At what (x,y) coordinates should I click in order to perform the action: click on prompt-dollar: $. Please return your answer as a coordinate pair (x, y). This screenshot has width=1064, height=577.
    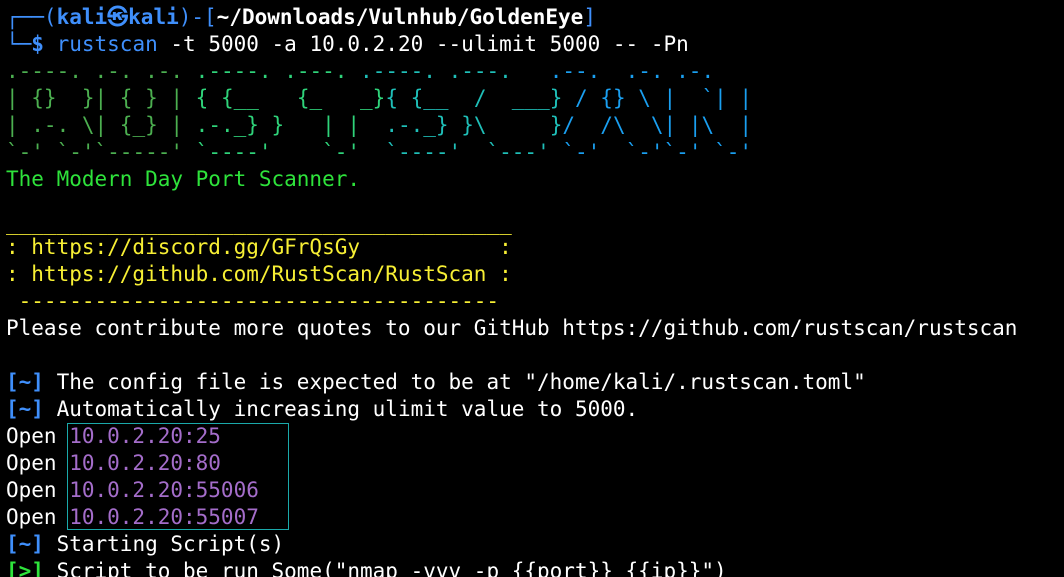
    Looking at the image, I should click on (44, 44).